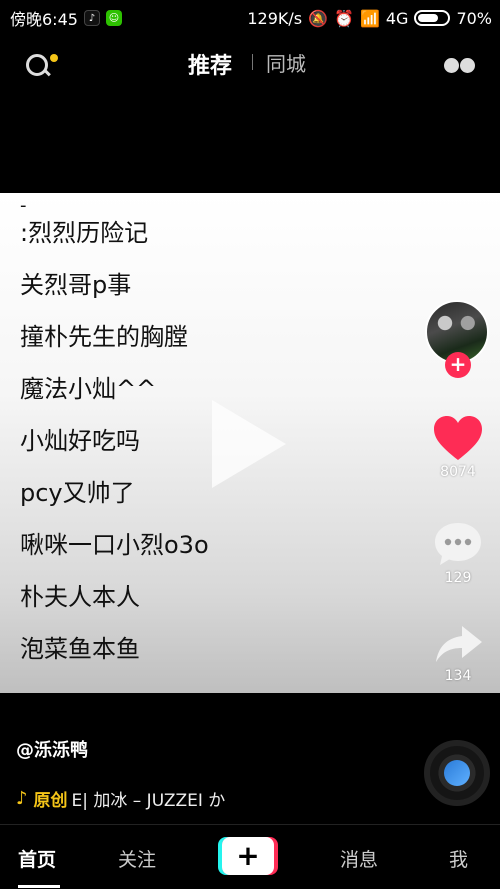 This screenshot has height=889, width=500. I want to click on caption-line: 朴夫人本人, so click(80, 597).